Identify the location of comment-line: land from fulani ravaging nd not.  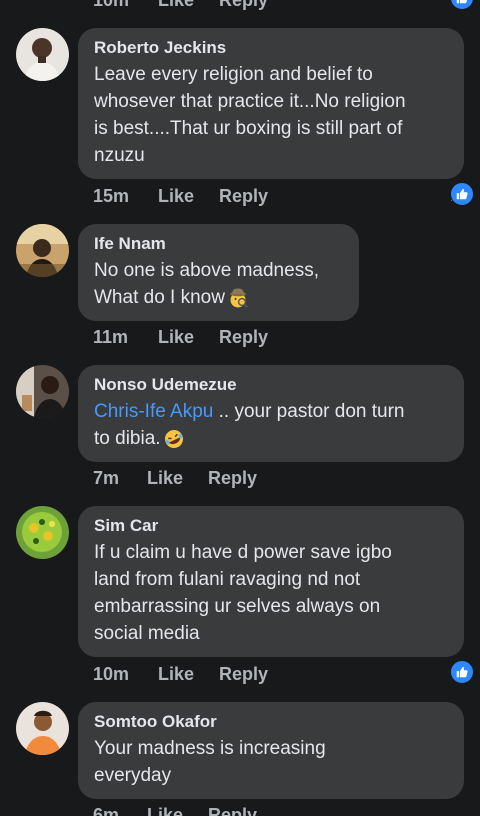
(227, 579).